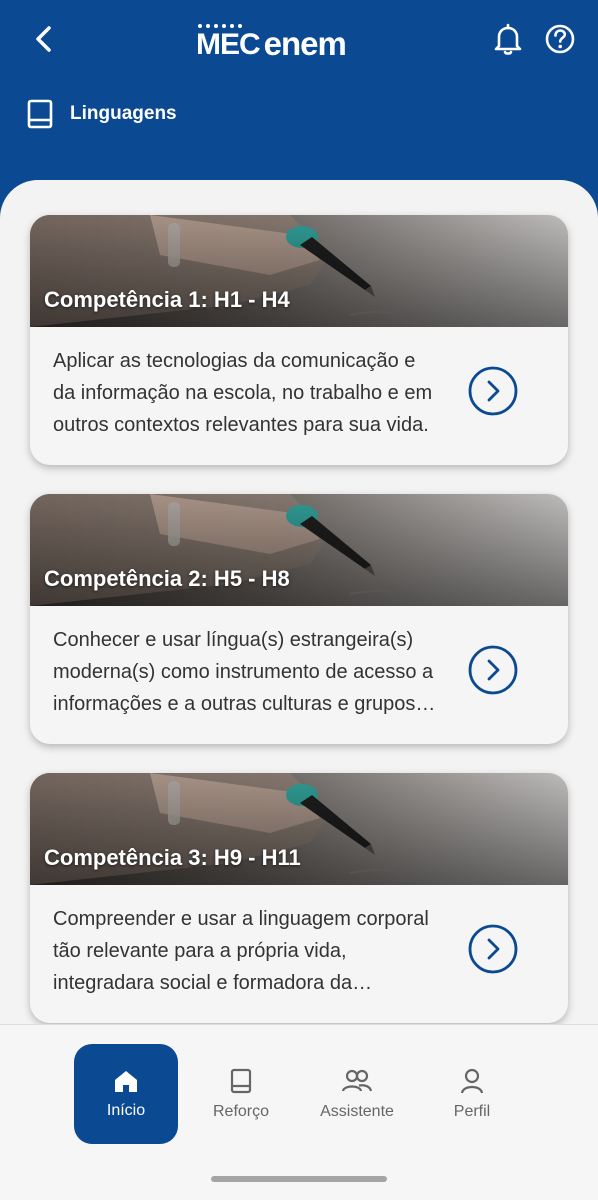  I want to click on card-photo: Competência 2: H5 - H8, so click(299, 550).